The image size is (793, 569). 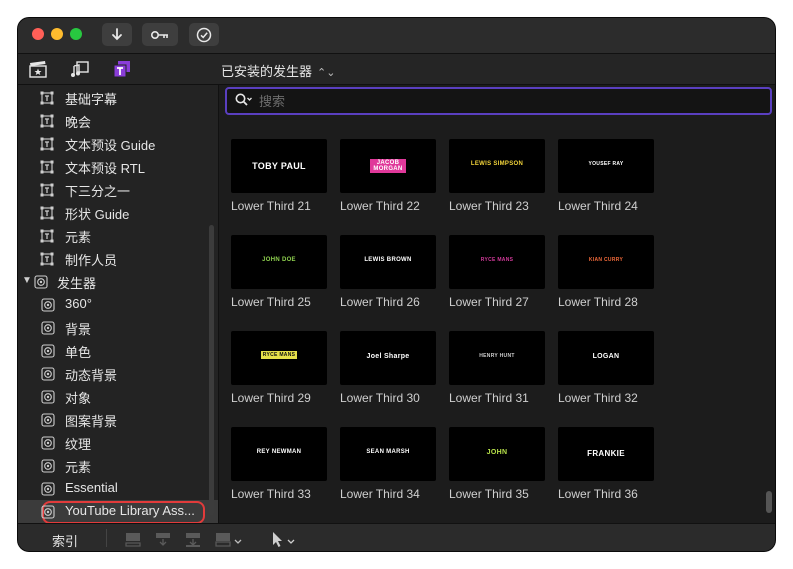 I want to click on thumbnail-preview-text: TOBY PAUL, so click(x=279, y=166).